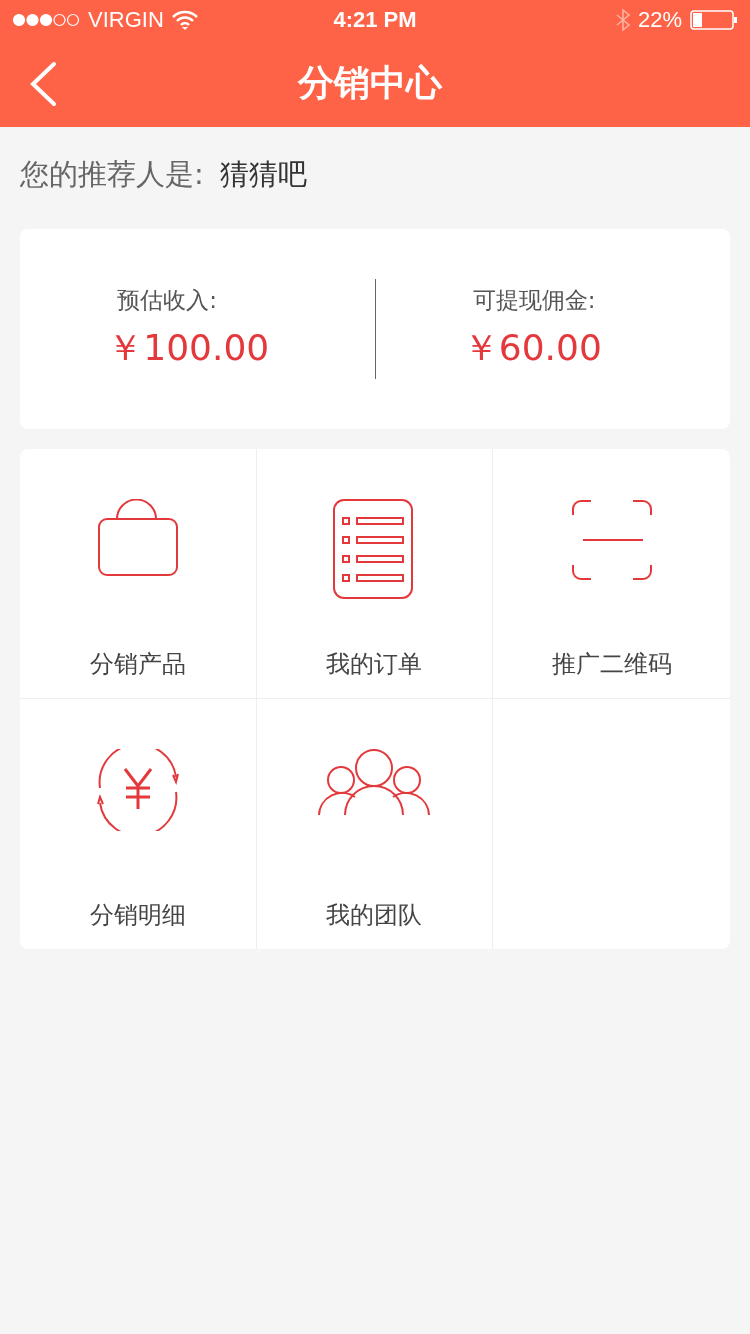 The image size is (750, 1334). What do you see at coordinates (370, 83) in the screenshot?
I see `page-title: 分销中心` at bounding box center [370, 83].